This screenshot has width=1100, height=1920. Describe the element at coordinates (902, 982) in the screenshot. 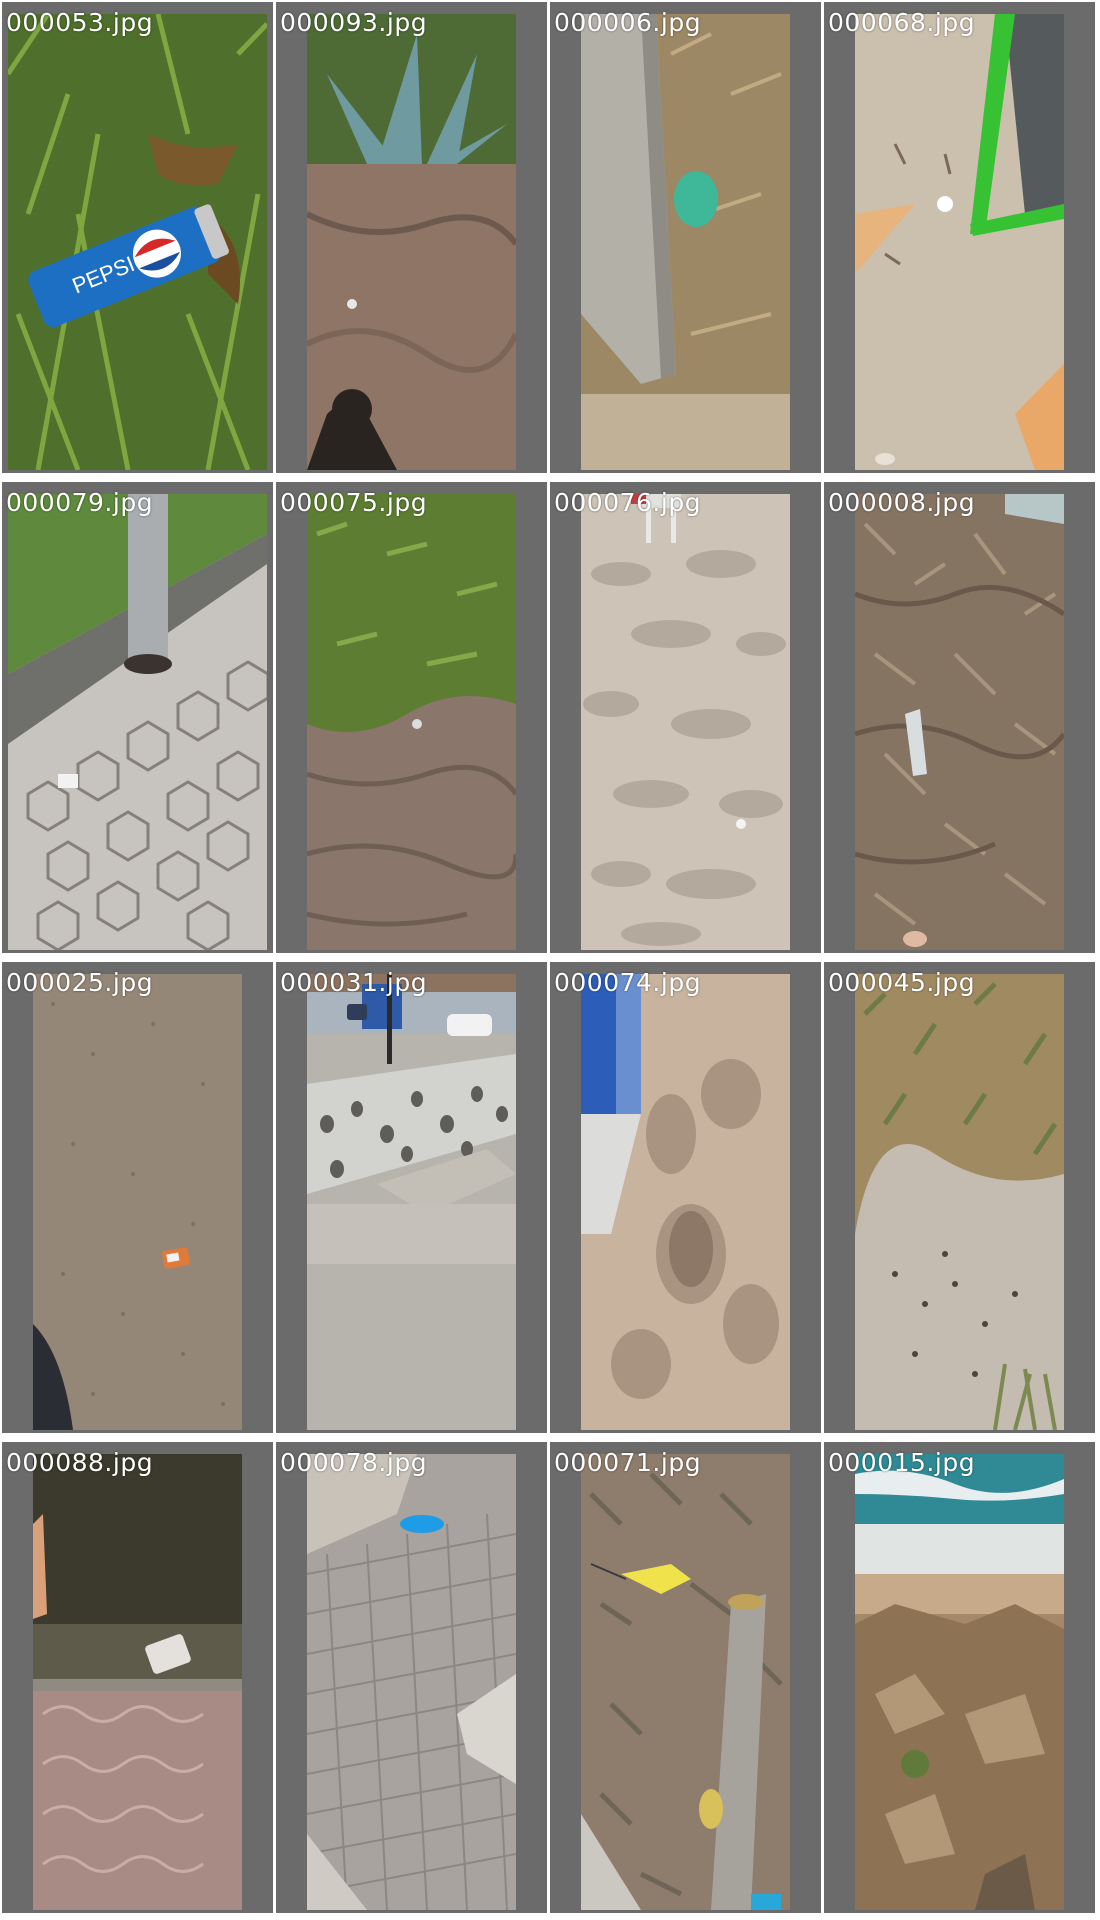

I see `filename-label: 000045.jpg` at that location.